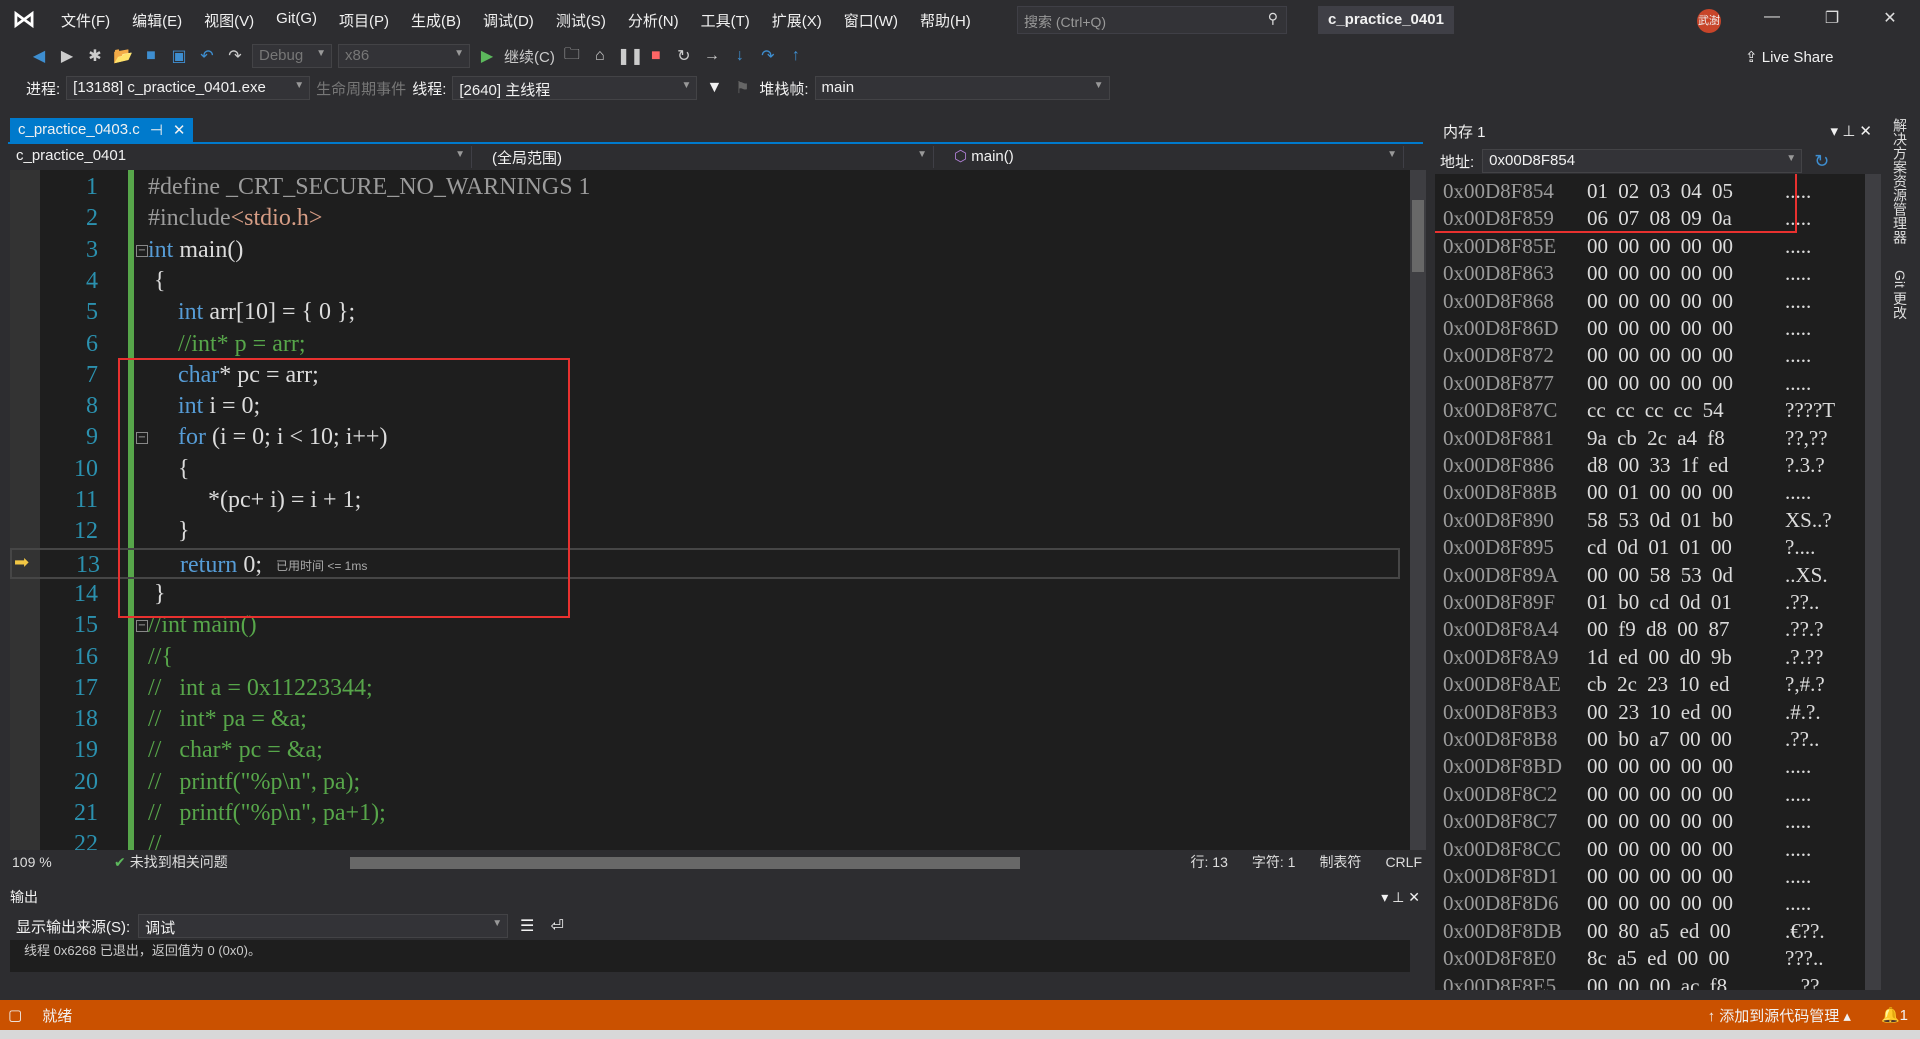 This screenshot has width=1920, height=1039. I want to click on stop-icon: ■, so click(656, 56).